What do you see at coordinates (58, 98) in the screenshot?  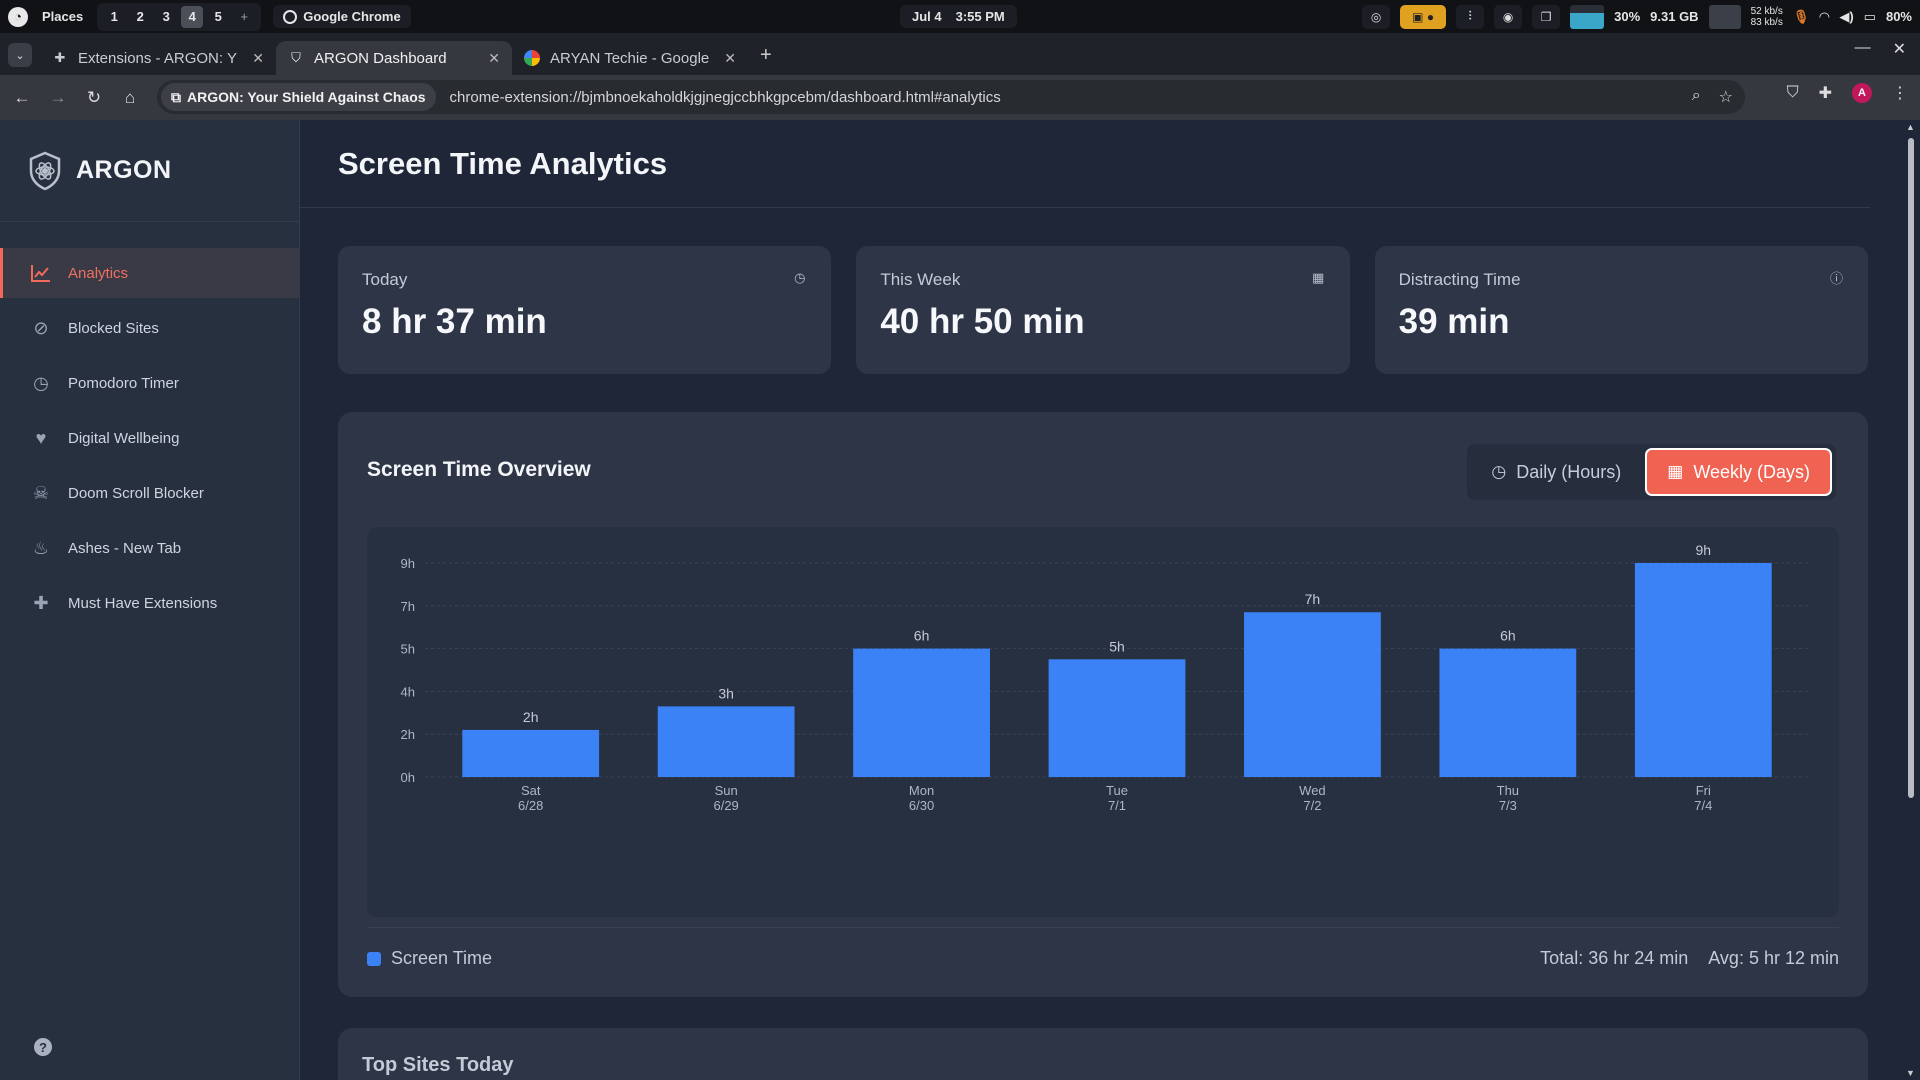 I see `forward-arrow-icon: →` at bounding box center [58, 98].